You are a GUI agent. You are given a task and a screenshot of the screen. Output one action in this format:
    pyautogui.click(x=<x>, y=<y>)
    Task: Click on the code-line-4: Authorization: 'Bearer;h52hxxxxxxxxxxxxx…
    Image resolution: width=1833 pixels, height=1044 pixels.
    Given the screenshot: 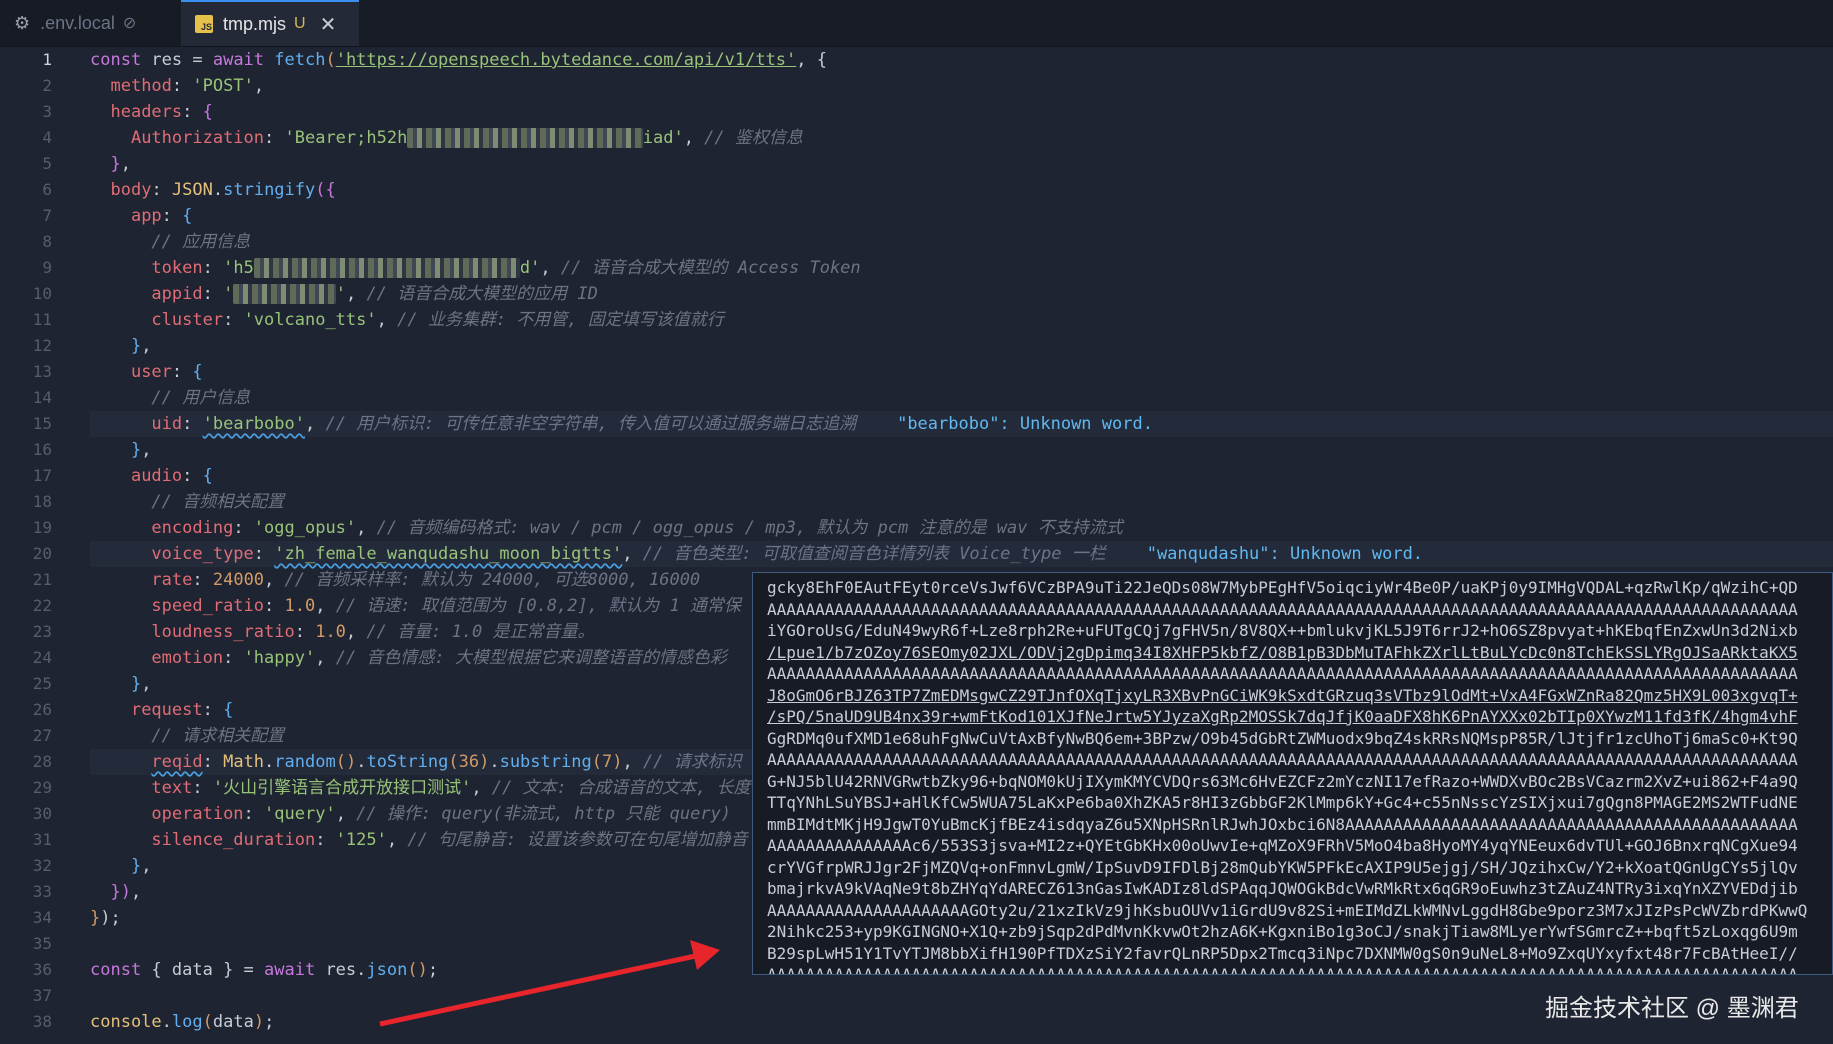 What is the action you would take?
    pyautogui.click(x=961, y=138)
    